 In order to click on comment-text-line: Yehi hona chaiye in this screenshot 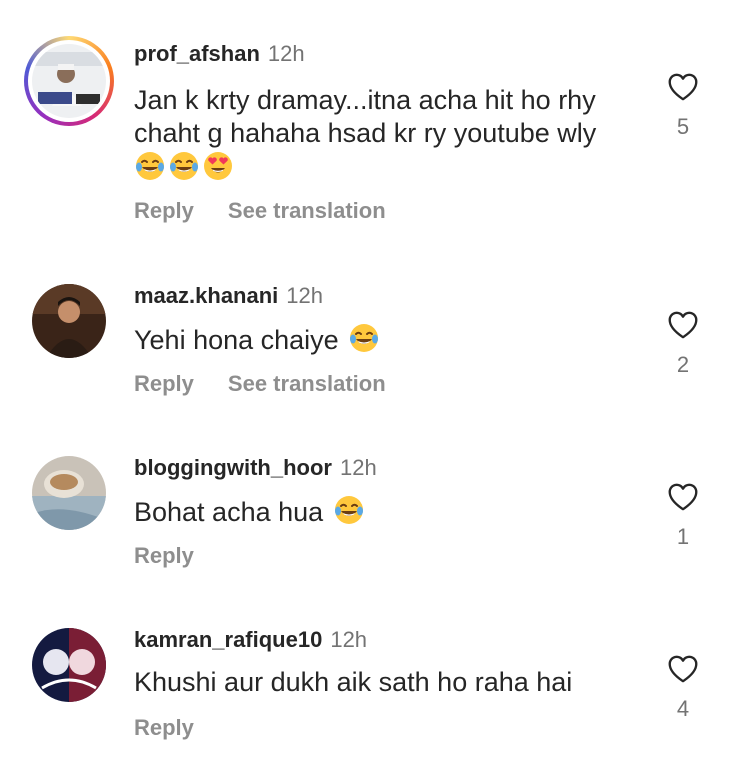, I will do `click(236, 340)`.